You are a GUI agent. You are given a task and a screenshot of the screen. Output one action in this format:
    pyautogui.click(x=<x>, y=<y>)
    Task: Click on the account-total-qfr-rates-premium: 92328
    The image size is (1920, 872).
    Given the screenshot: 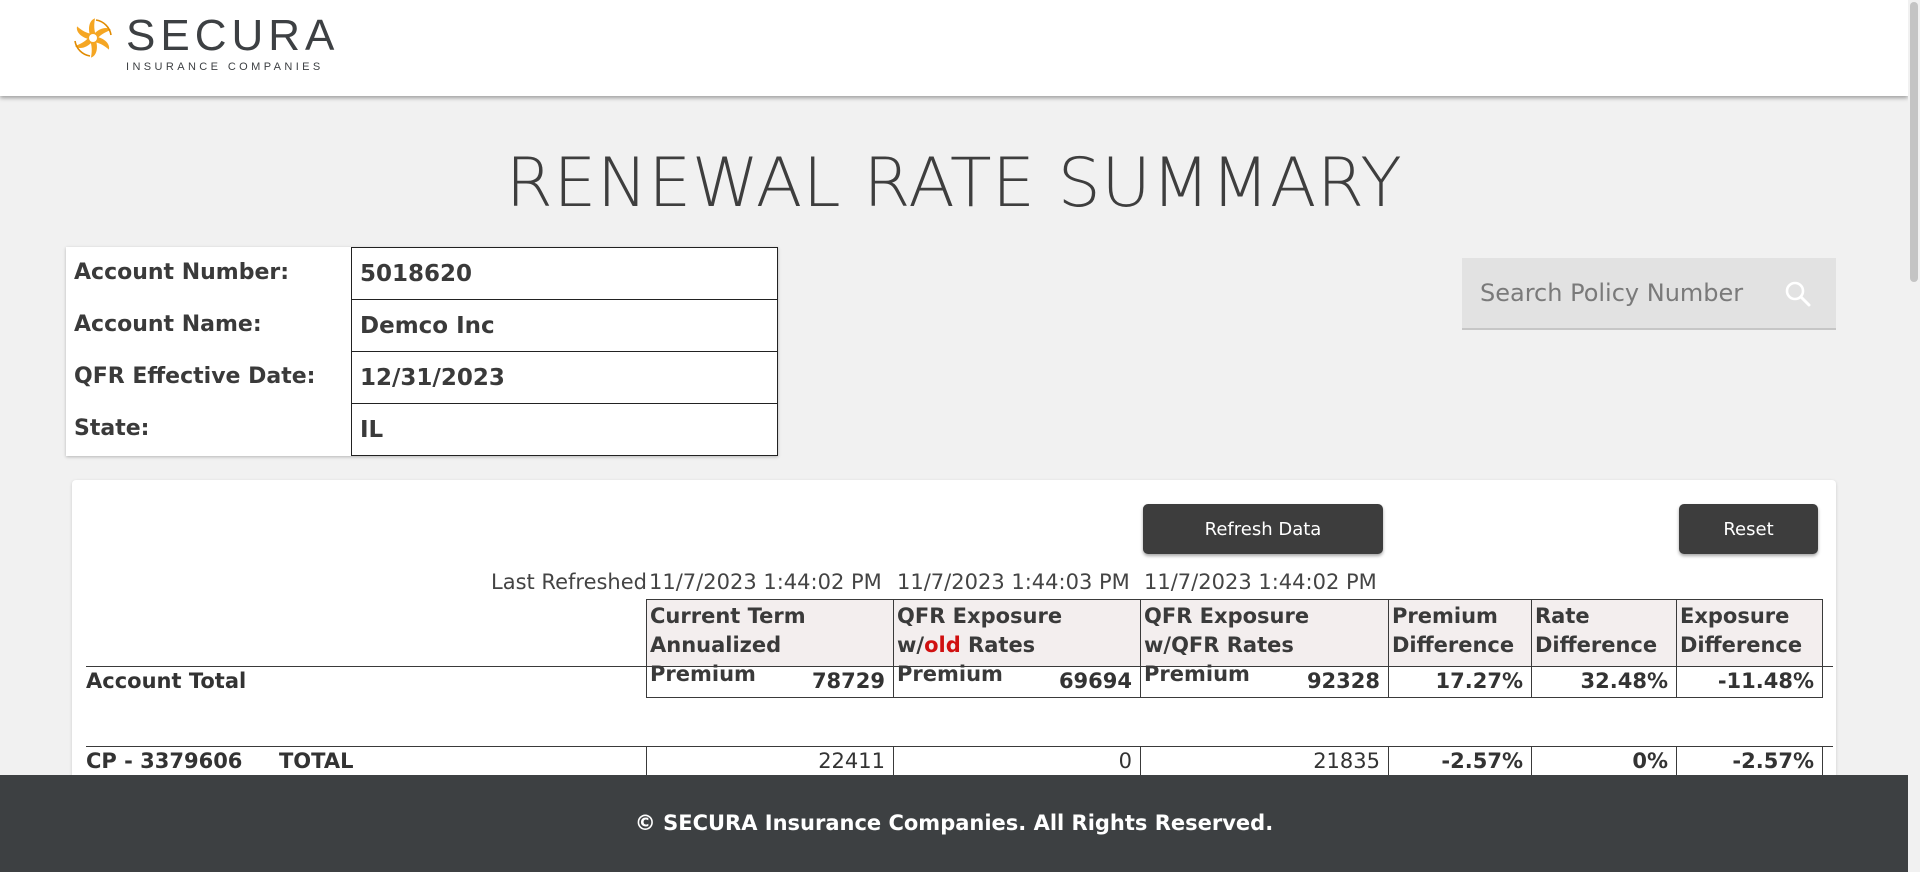 What is the action you would take?
    pyautogui.click(x=1264, y=682)
    